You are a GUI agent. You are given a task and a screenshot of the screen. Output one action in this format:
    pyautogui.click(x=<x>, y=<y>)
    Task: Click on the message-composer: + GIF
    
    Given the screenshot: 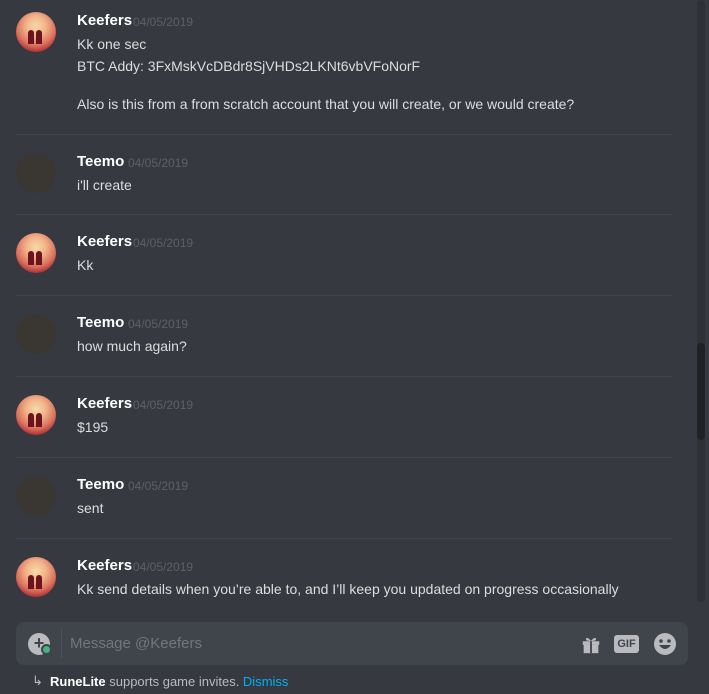 What is the action you would take?
    pyautogui.click(x=352, y=643)
    